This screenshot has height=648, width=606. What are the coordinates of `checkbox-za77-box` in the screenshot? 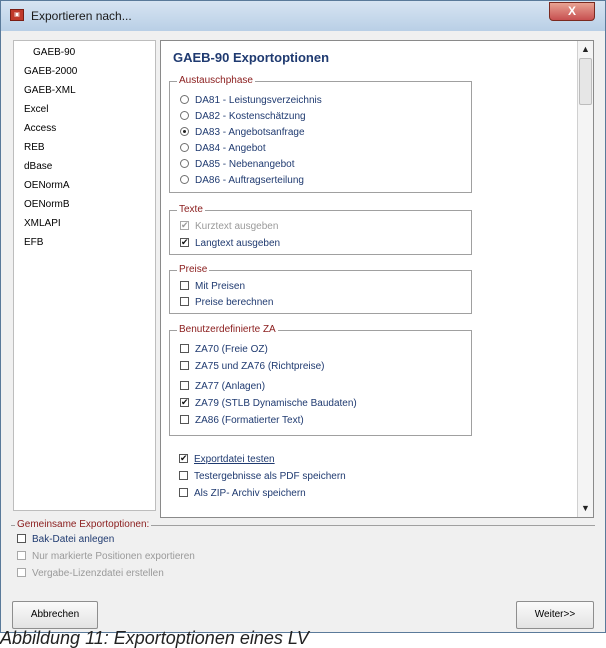 It's located at (184, 385).